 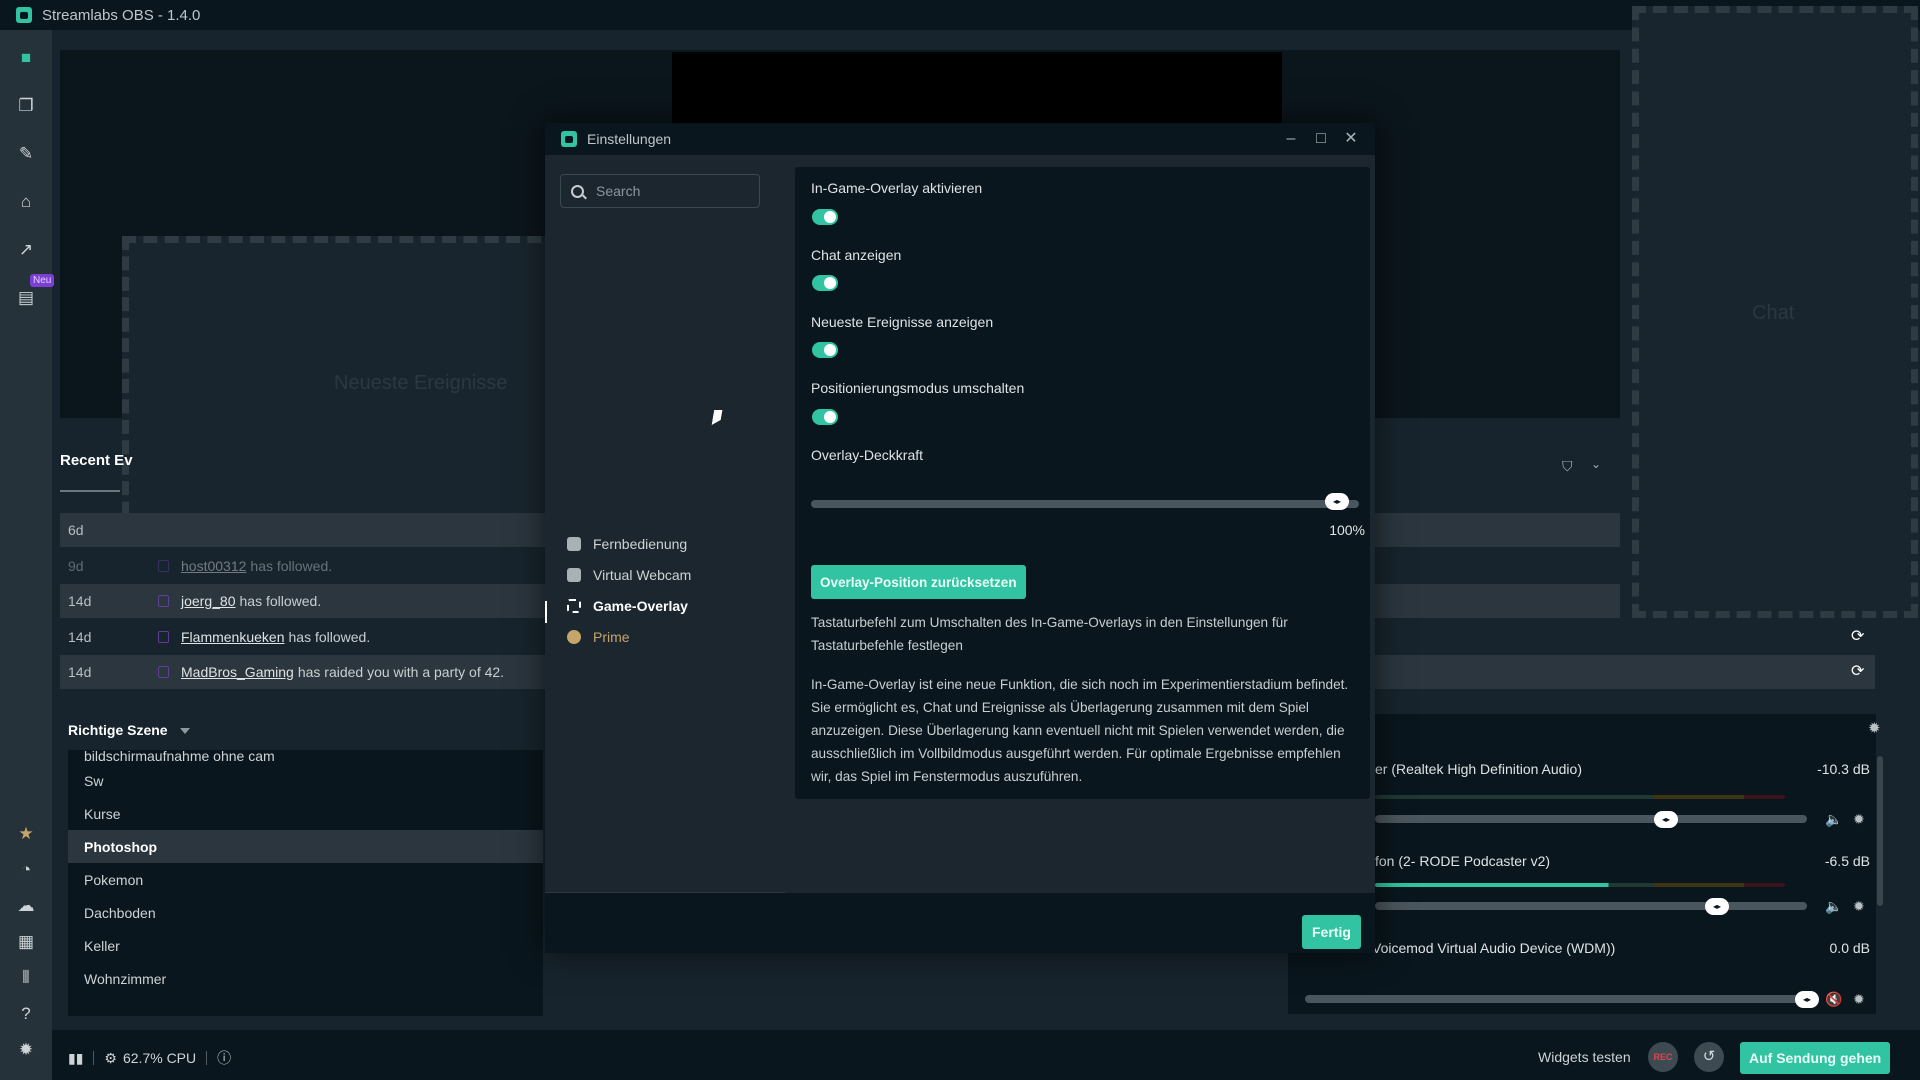 What do you see at coordinates (629, 139) in the screenshot?
I see `dialog-title: Einstellungen` at bounding box center [629, 139].